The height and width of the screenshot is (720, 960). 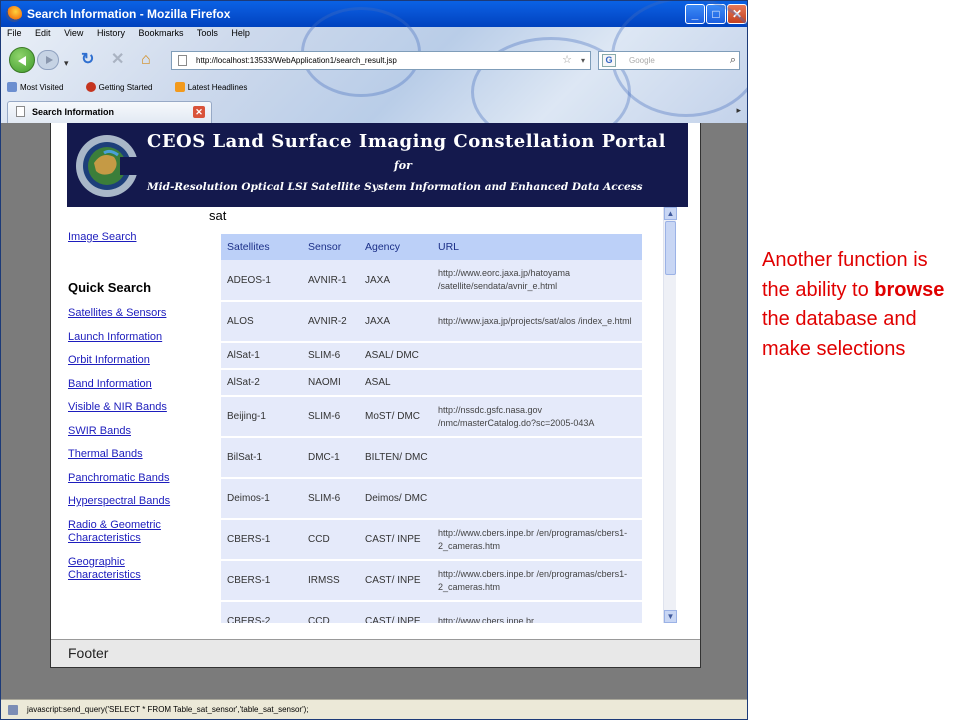 What do you see at coordinates (134, 455) in the screenshot?
I see `link-thermal-bands: Thermal Bands` at bounding box center [134, 455].